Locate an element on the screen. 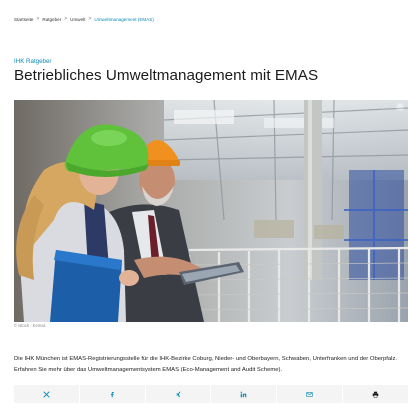 This screenshot has height=413, width=408. share-facebook-button is located at coordinates (113, 394).